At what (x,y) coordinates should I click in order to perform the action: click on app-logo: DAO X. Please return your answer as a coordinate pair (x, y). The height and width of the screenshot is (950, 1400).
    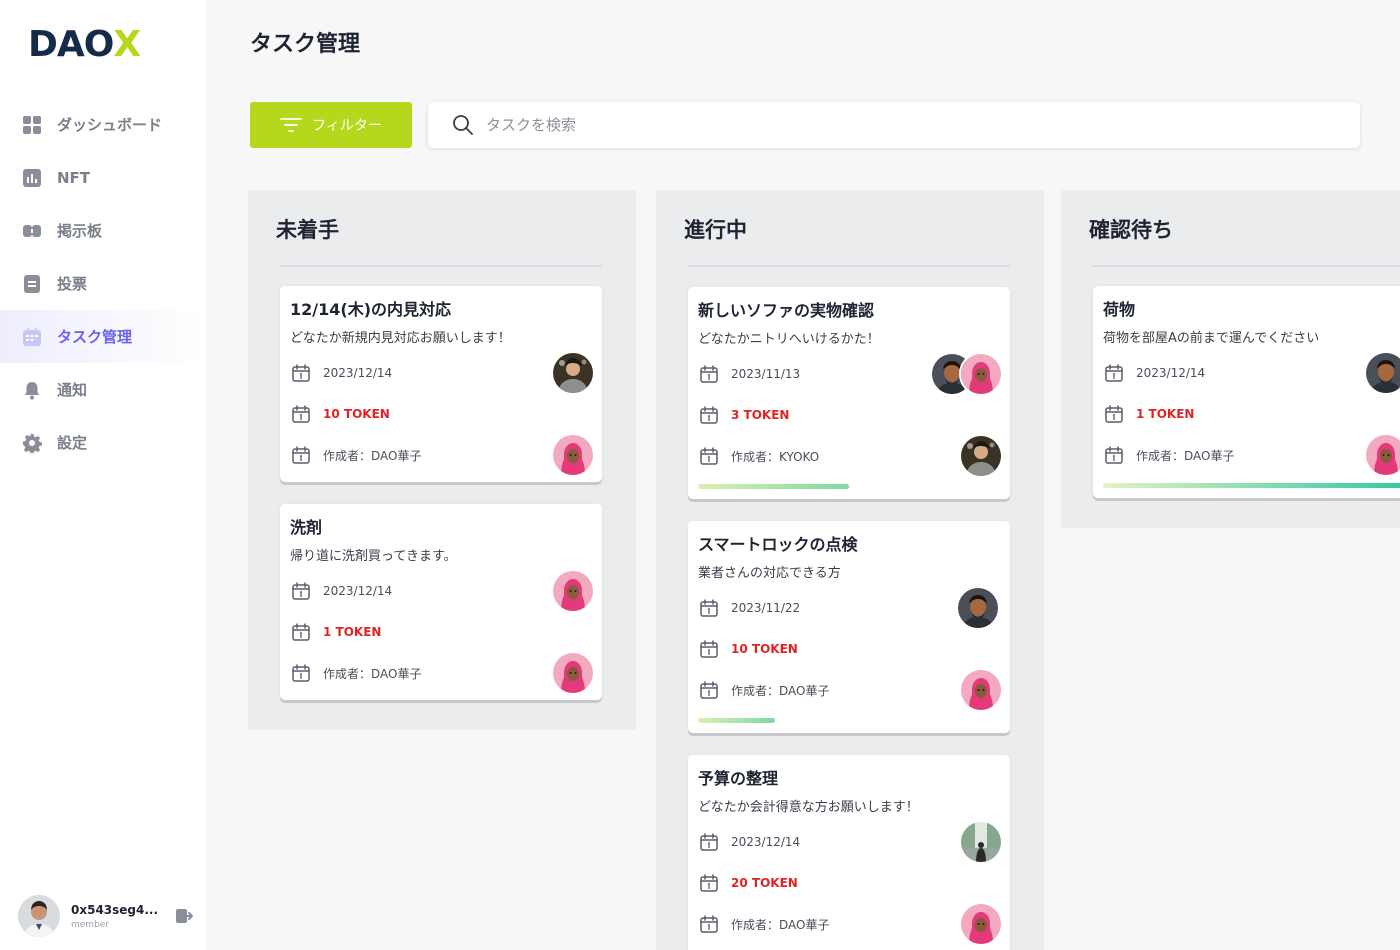
    Looking at the image, I should click on (84, 44).